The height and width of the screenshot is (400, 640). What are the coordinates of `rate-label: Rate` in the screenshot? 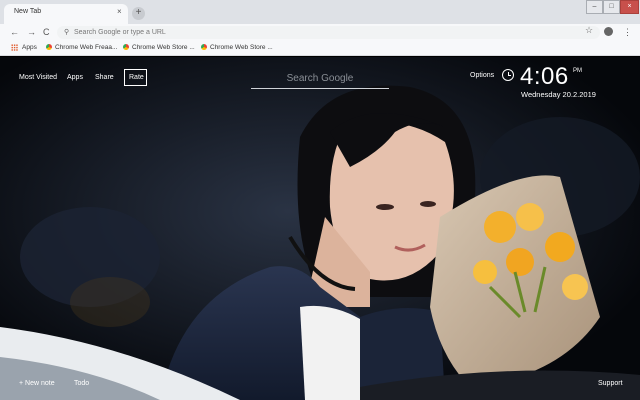 It's located at (136, 77).